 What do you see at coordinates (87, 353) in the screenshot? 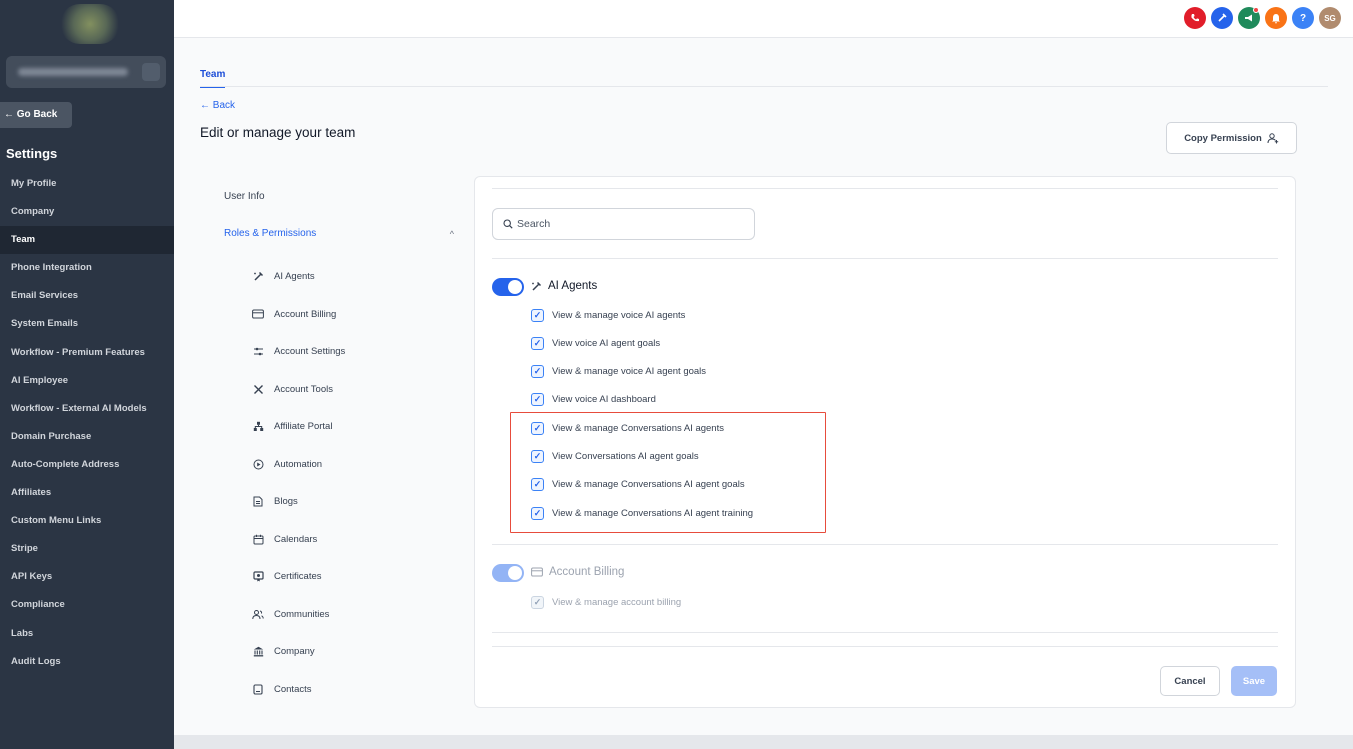
I see `sidebar-item-workflow-premium: Workflow - Premium Features` at bounding box center [87, 353].